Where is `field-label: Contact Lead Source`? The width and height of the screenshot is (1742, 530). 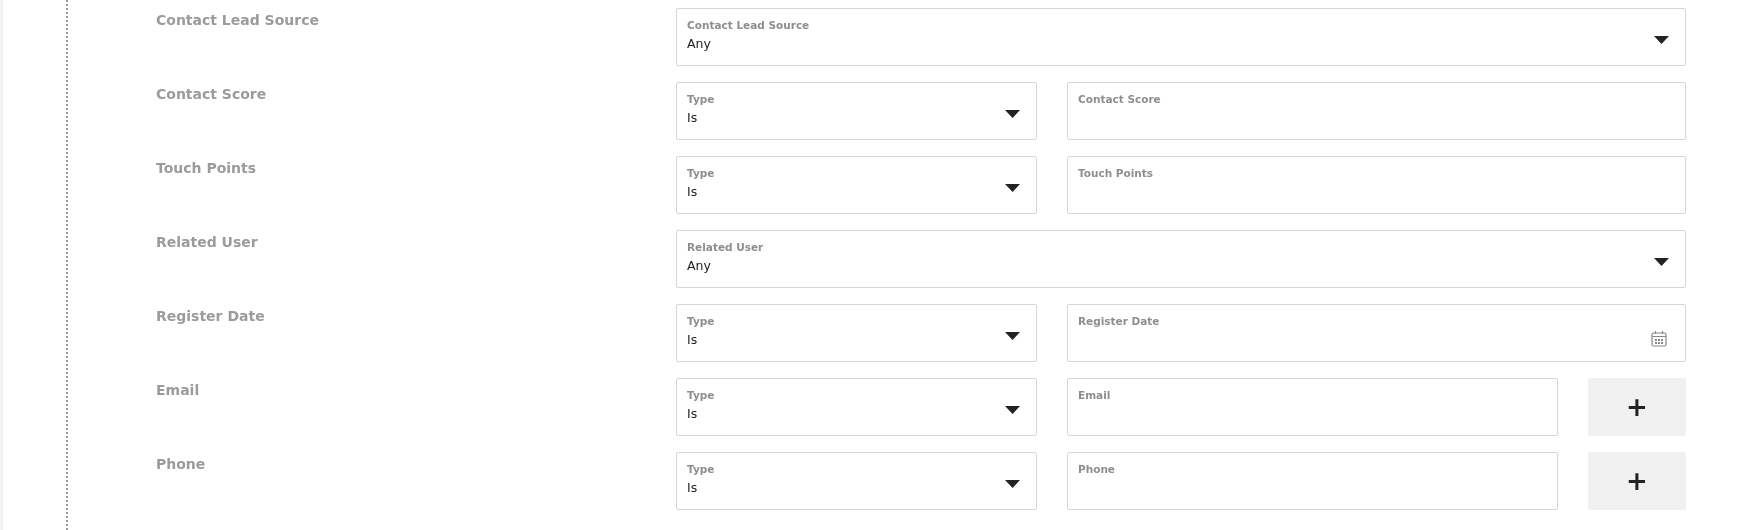
field-label: Contact Lead Source is located at coordinates (748, 25).